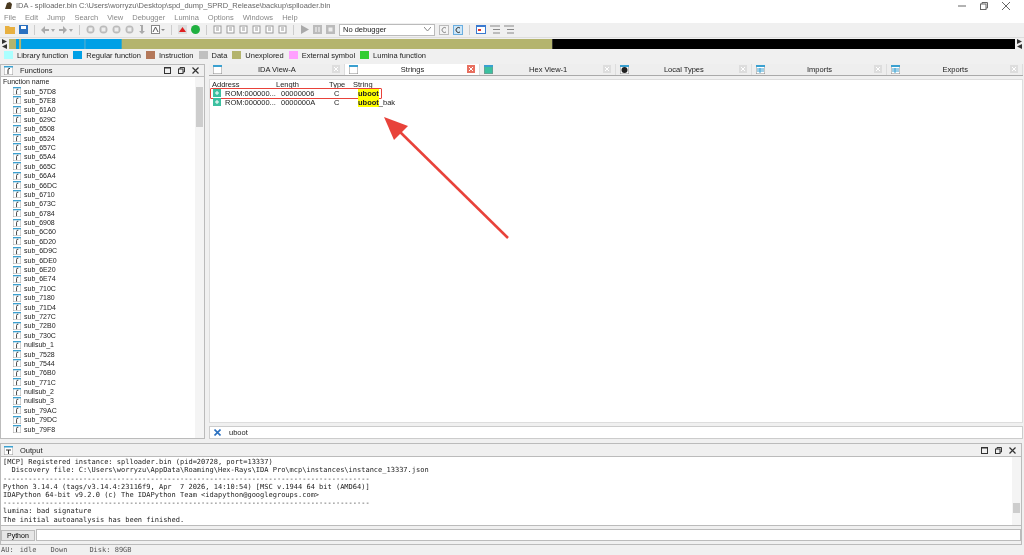  Describe the element at coordinates (158, 30) in the screenshot. I see `text-icon` at that location.